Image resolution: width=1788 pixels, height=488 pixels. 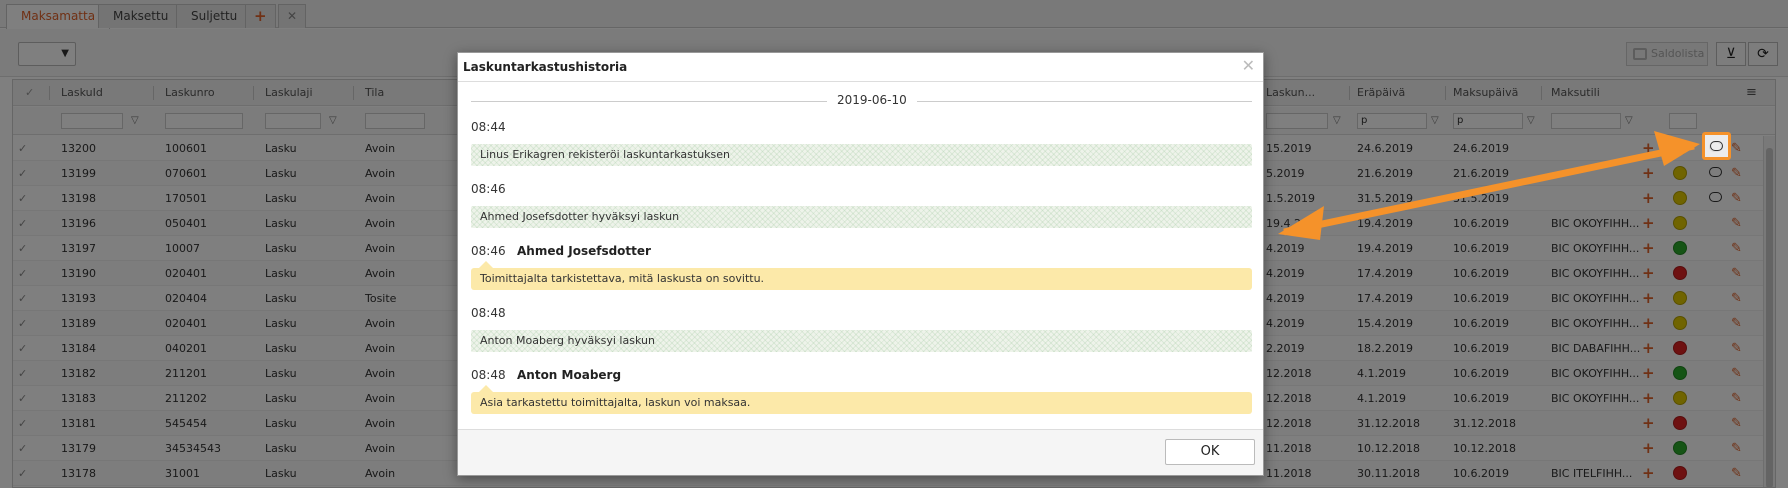 What do you see at coordinates (861, 217) in the screenshot?
I see `system-entry: Ahmed Josefsdotter hyväksyi laskun` at bounding box center [861, 217].